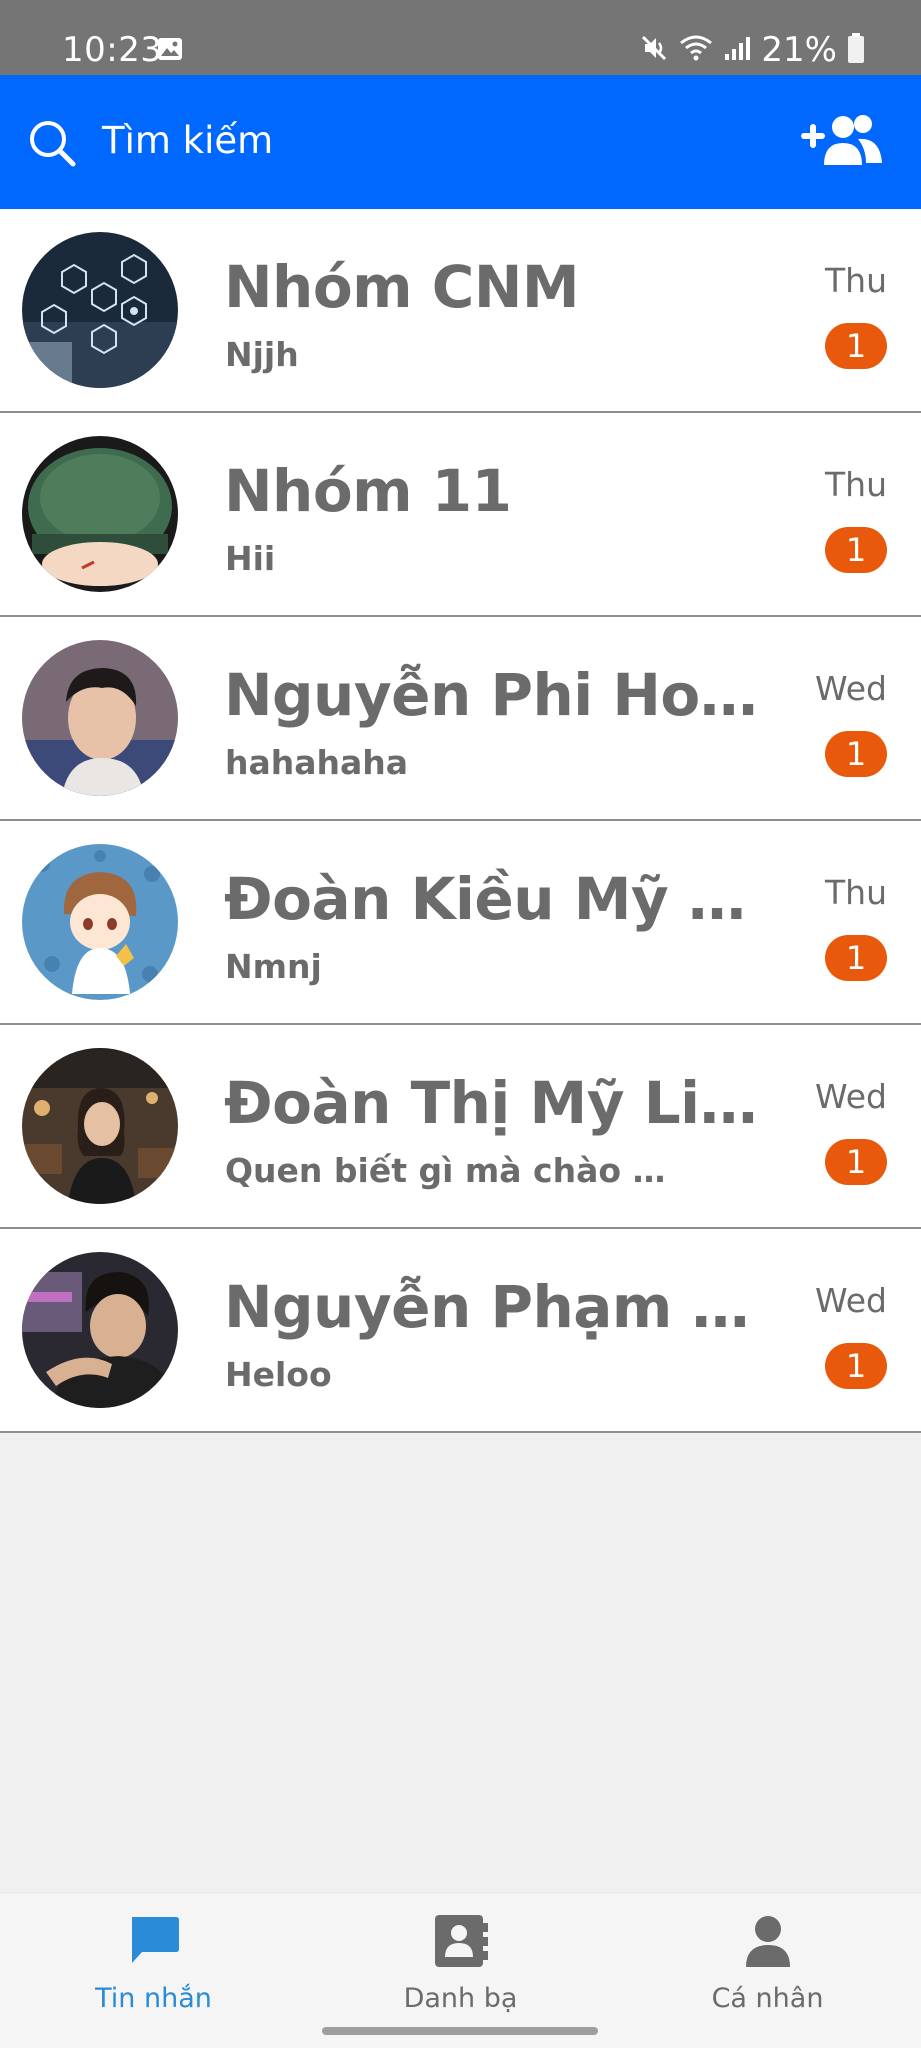  I want to click on conversation-name: Nhóm 11, so click(368, 491).